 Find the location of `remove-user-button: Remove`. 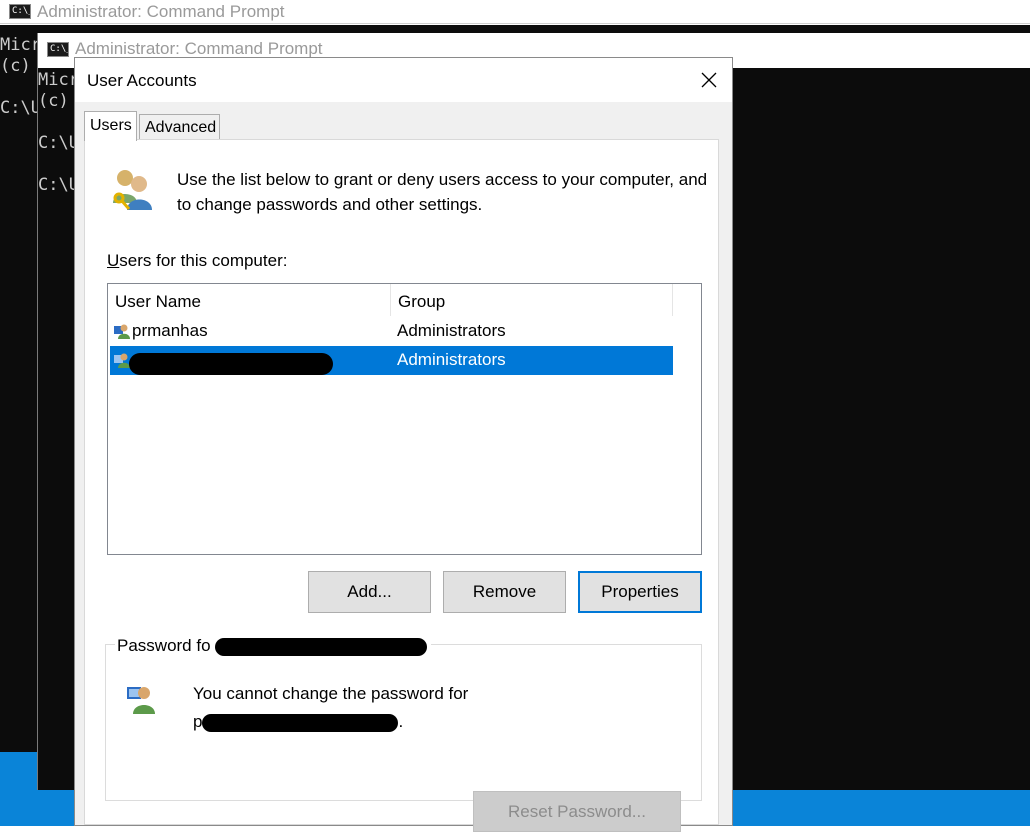

remove-user-button: Remove is located at coordinates (504, 592).